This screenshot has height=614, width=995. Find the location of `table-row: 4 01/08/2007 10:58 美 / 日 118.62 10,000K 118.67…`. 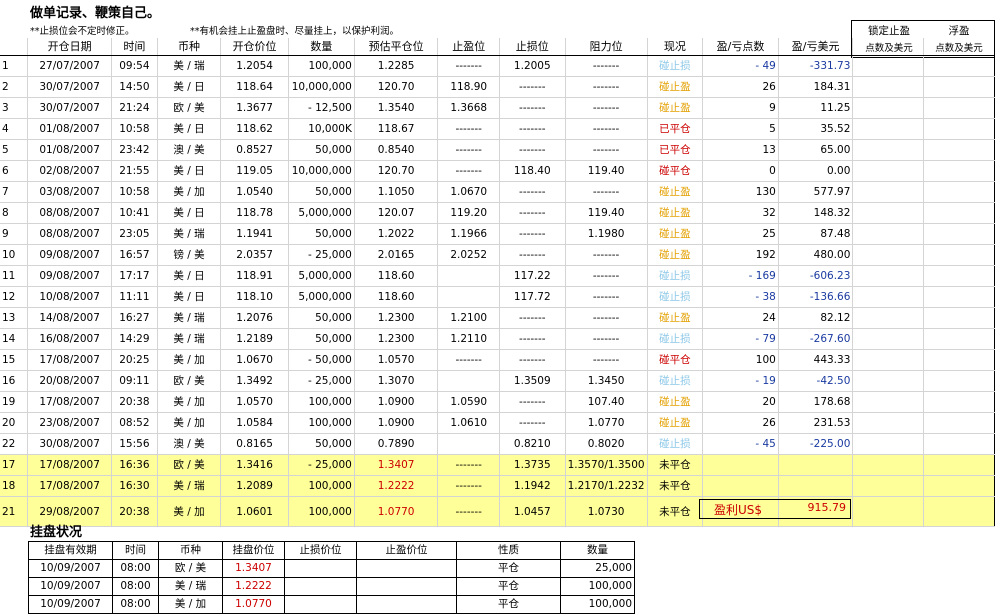

table-row: 4 01/08/2007 10:58 美 / 日 118.62 10,000K 118.67… is located at coordinates (497, 129).